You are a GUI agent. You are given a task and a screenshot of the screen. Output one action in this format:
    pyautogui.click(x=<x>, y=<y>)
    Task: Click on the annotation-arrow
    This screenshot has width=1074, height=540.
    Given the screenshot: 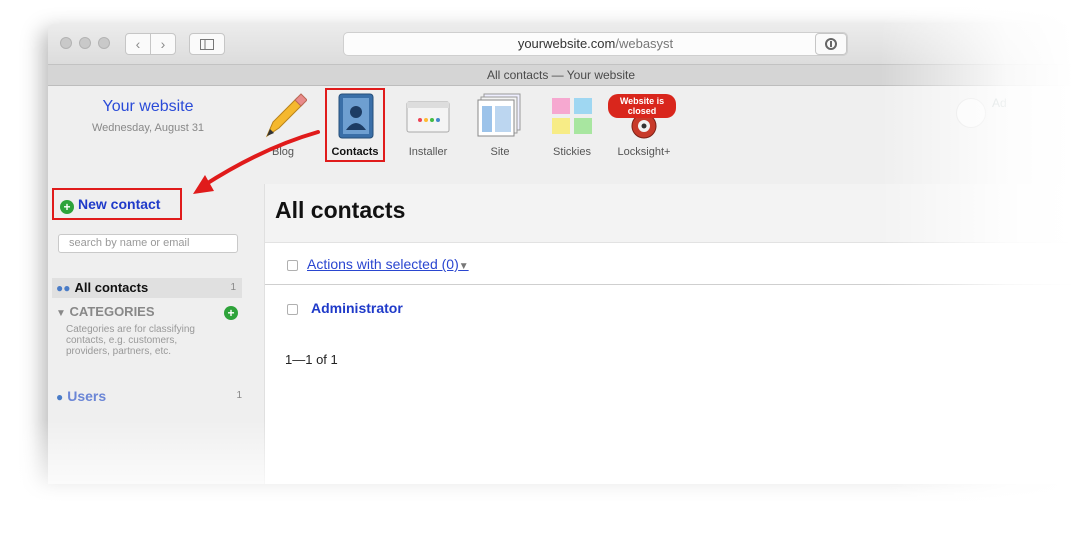 What is the action you would take?
    pyautogui.click(x=256, y=162)
    